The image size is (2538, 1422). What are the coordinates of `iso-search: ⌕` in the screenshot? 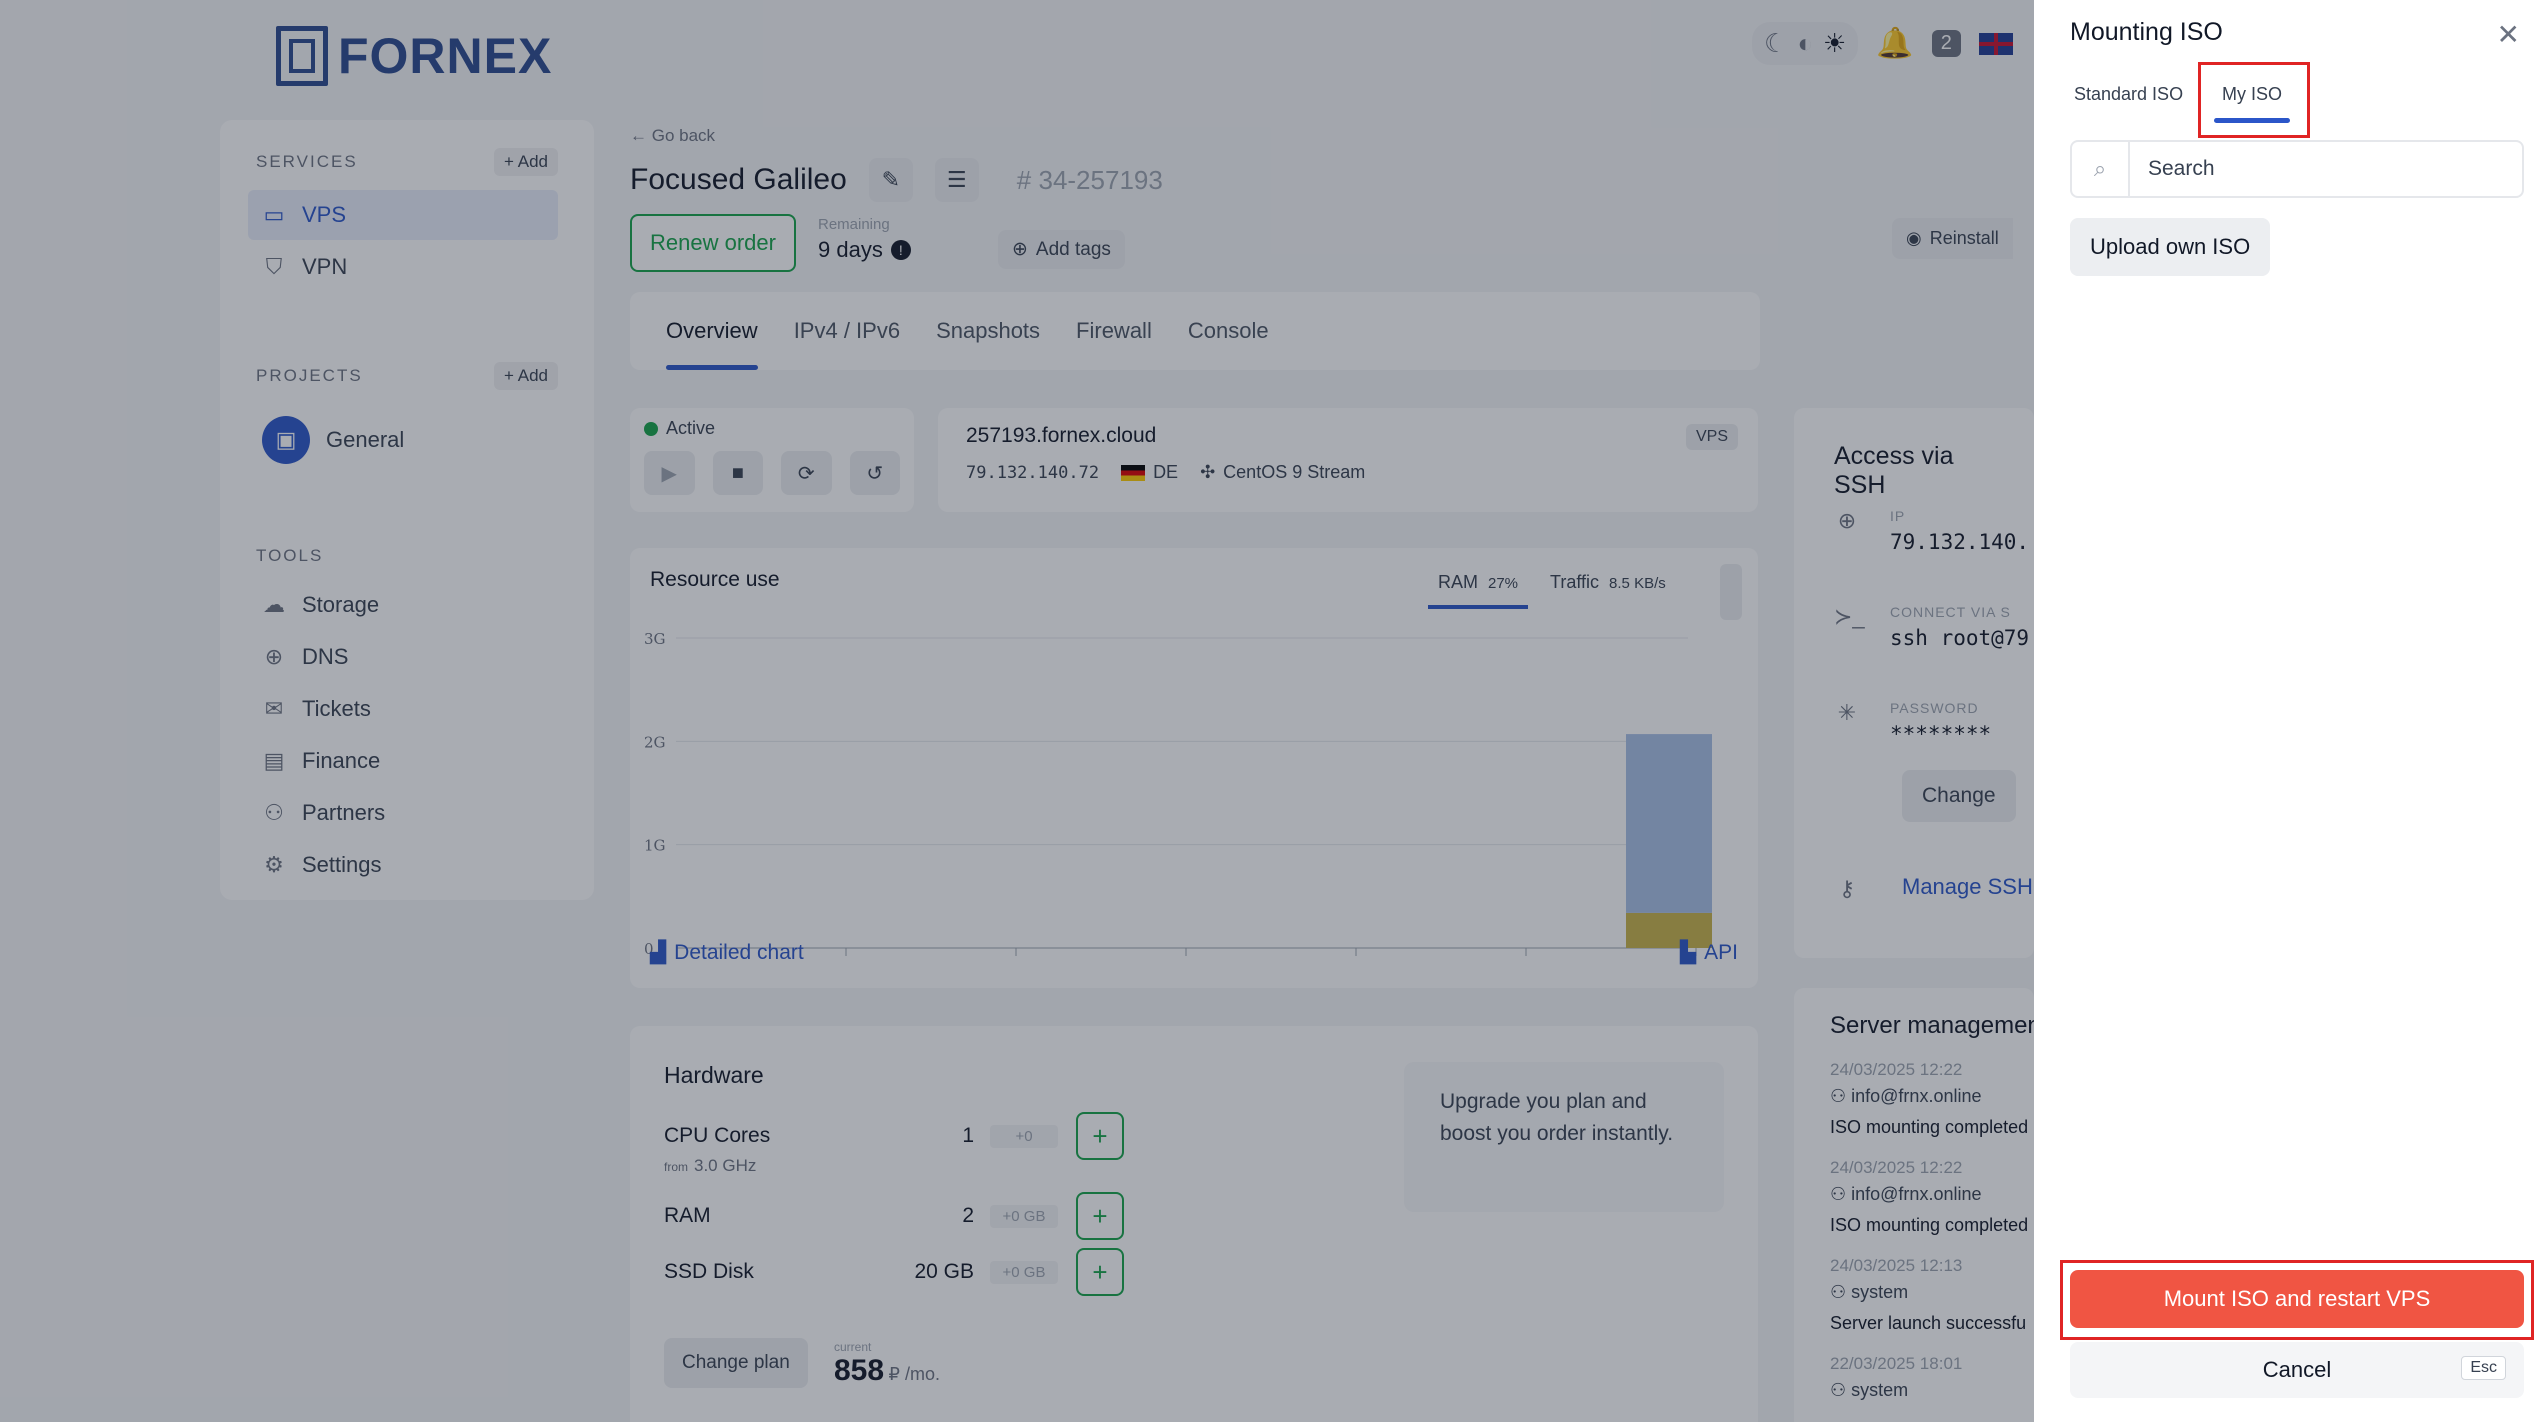 It's located at (2297, 169).